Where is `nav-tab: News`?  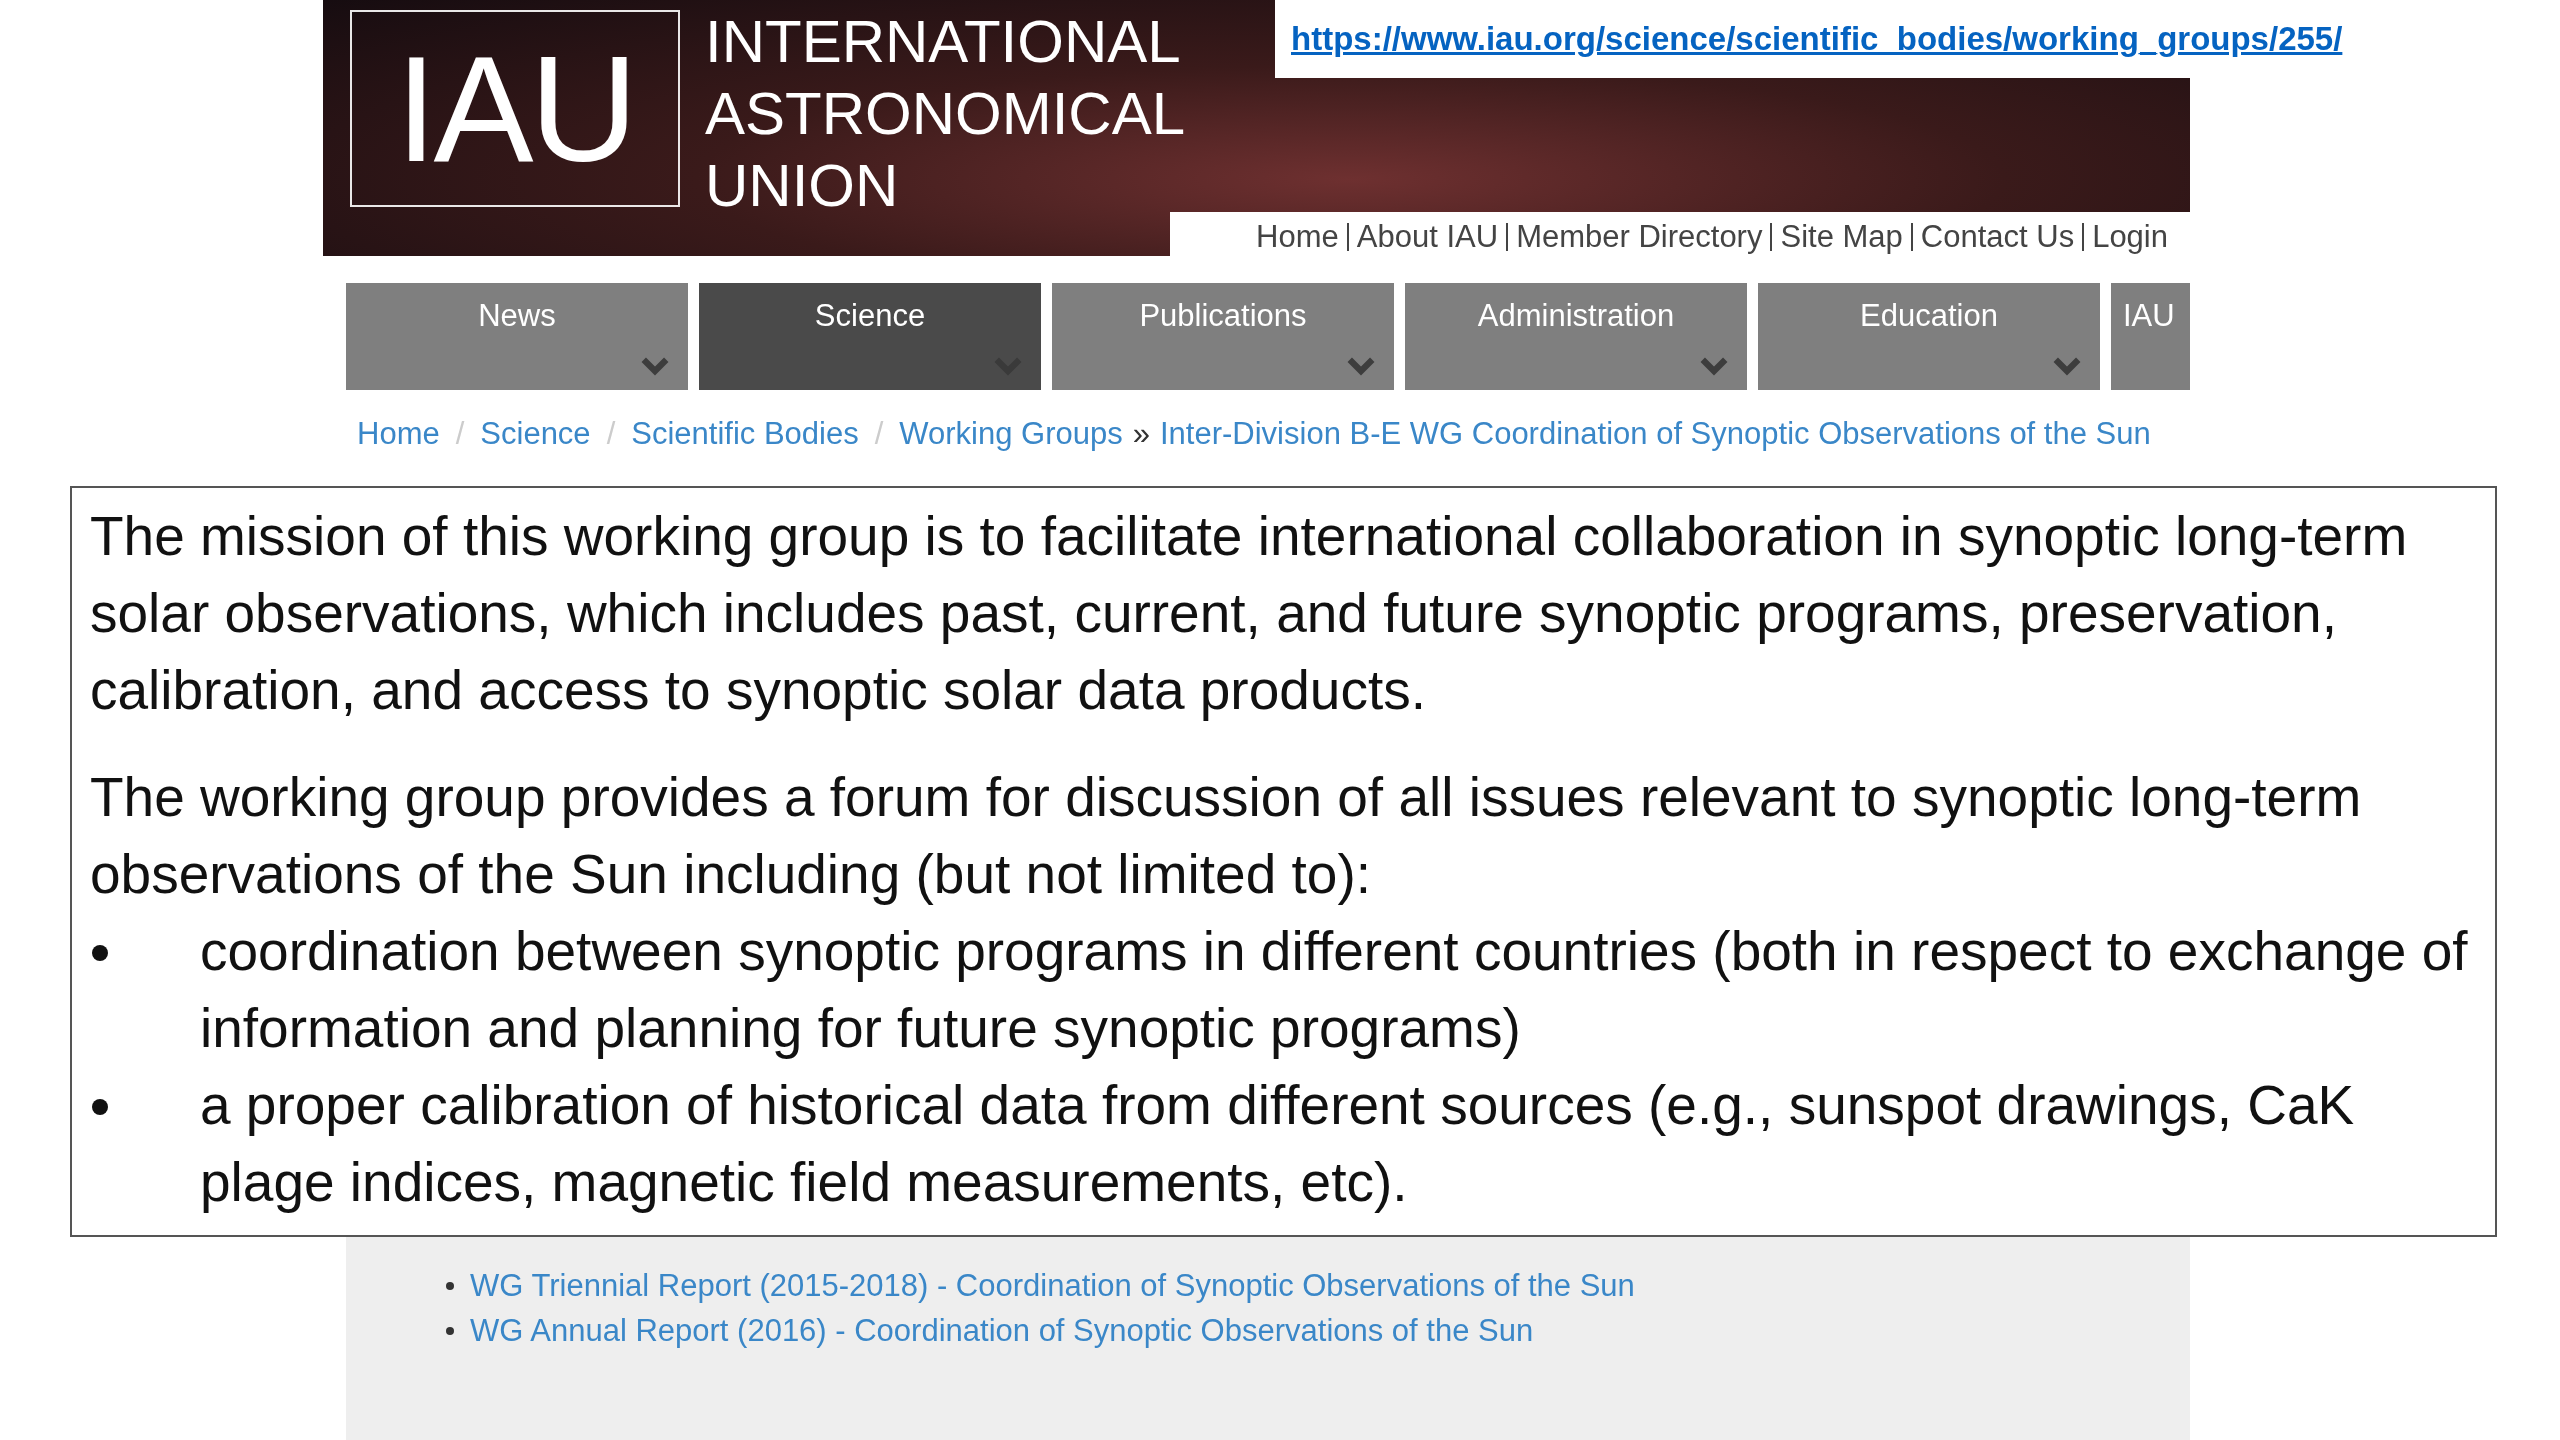 nav-tab: News is located at coordinates (517, 336).